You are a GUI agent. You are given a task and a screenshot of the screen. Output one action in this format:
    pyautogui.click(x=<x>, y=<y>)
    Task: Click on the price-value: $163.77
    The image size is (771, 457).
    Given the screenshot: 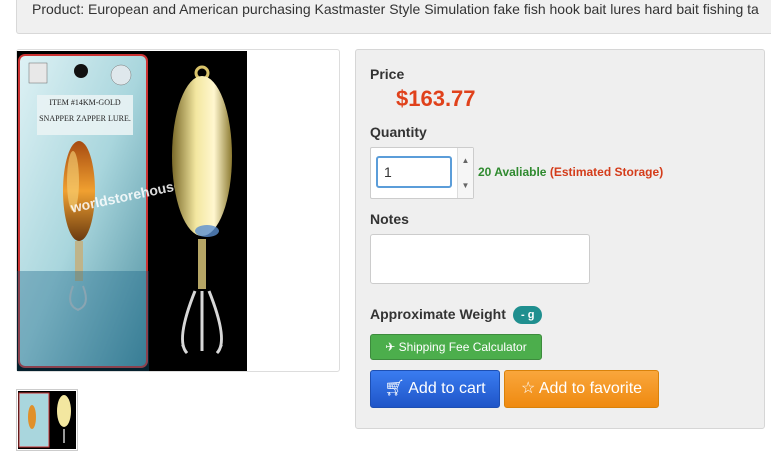 What is the action you would take?
    pyautogui.click(x=436, y=98)
    